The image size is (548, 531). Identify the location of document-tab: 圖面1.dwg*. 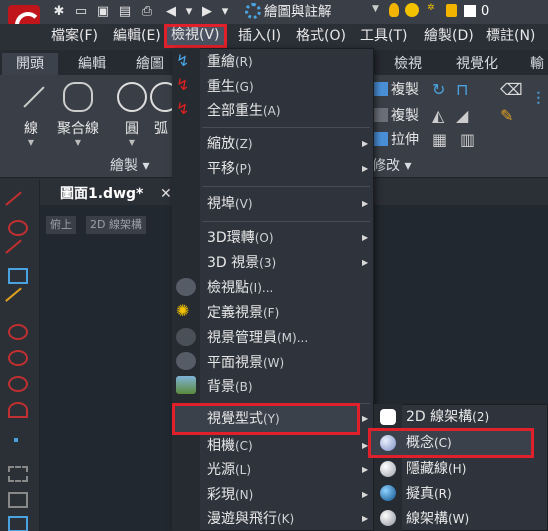
(101, 194).